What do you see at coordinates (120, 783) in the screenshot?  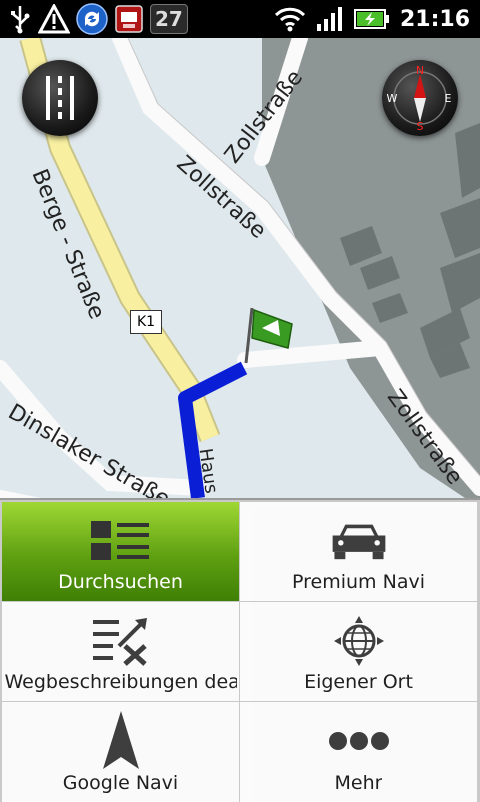 I see `menu-label-google-navi: Google Navi` at bounding box center [120, 783].